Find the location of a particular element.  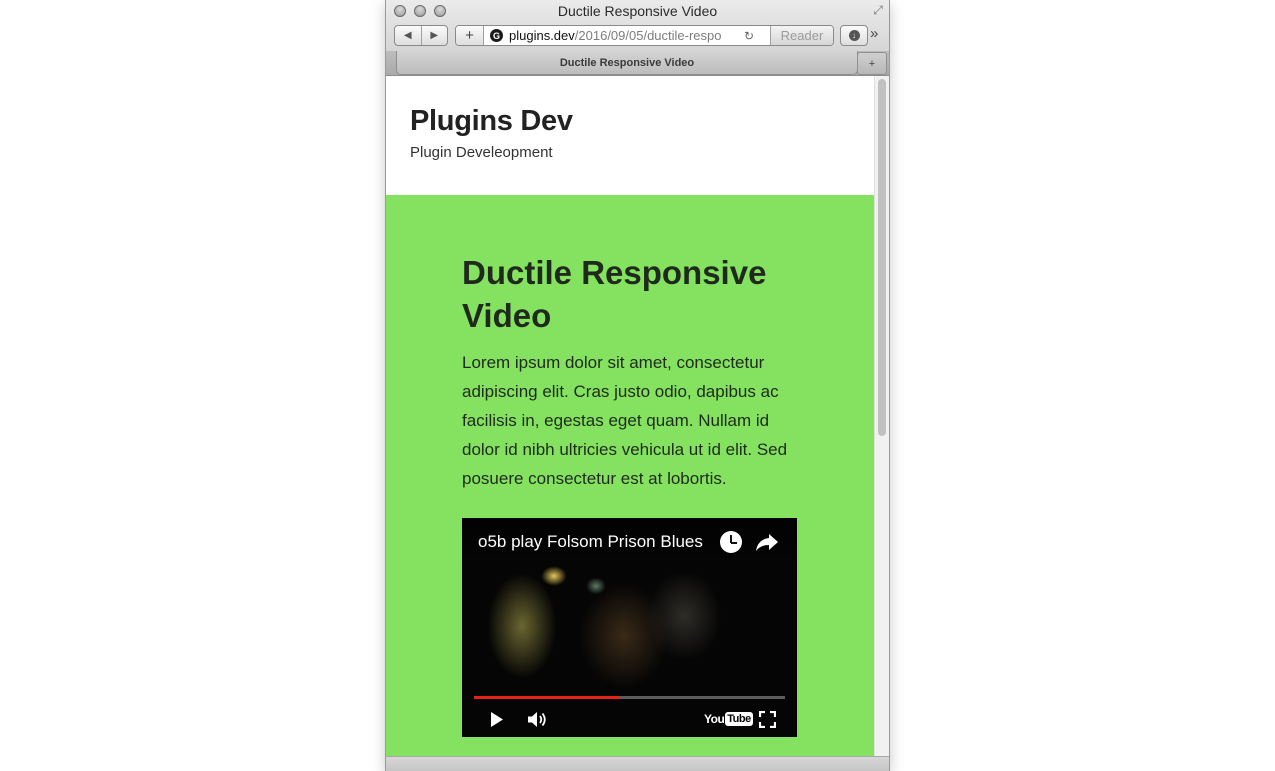

forward-arrow-icon: ▶ is located at coordinates (434, 35).